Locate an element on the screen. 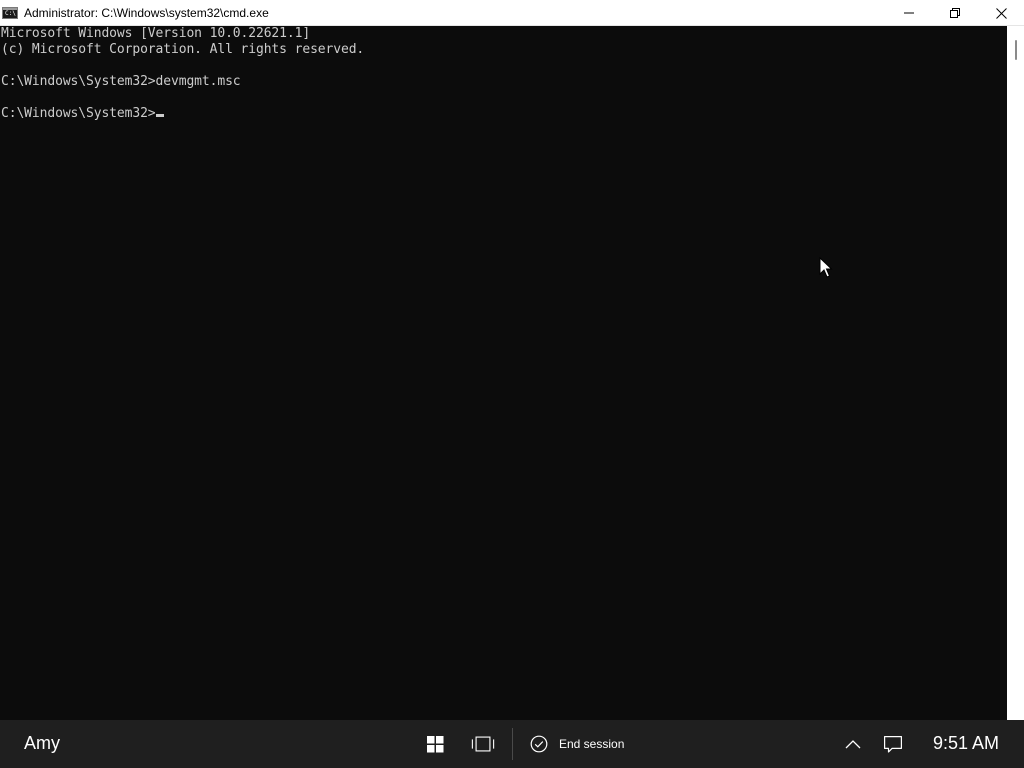  windows-start-icon is located at coordinates (434, 743).